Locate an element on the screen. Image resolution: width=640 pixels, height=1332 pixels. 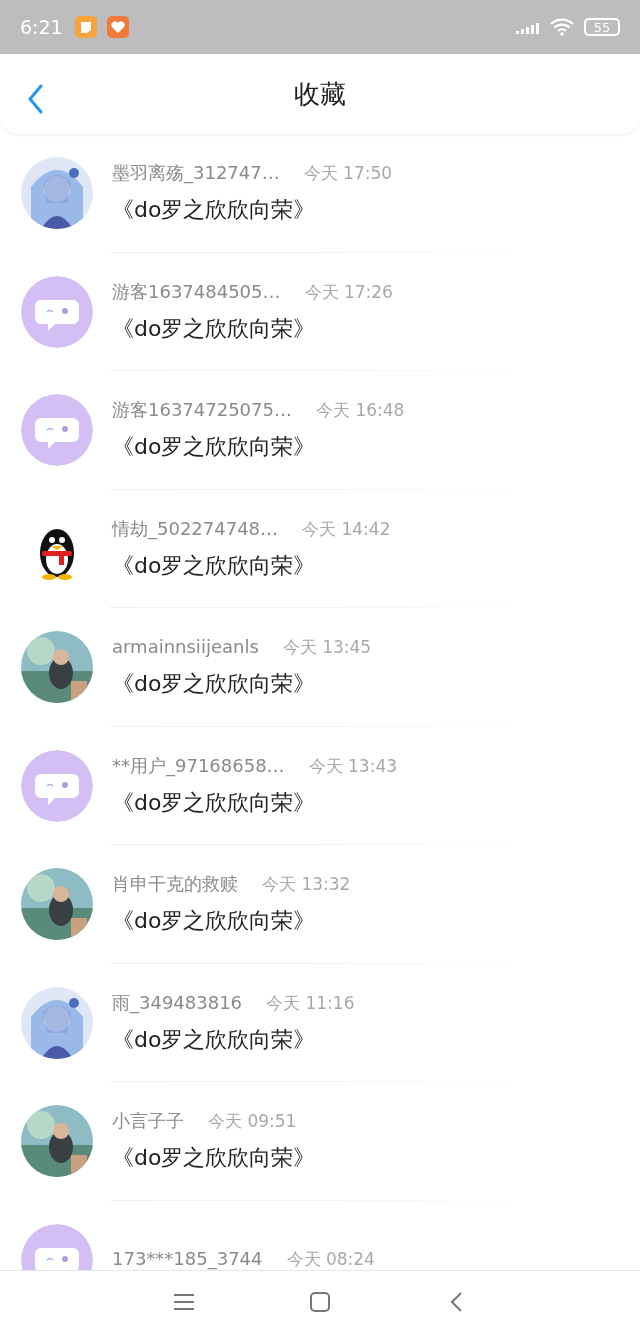
timestamp: 今天 17:26 is located at coordinates (348, 292).